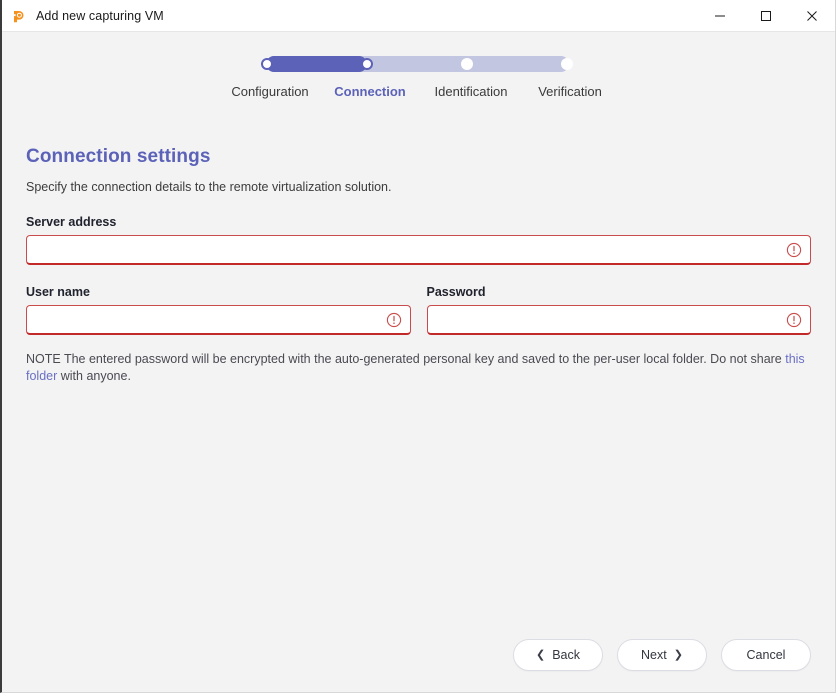  I want to click on user-name-label: User name, so click(58, 292).